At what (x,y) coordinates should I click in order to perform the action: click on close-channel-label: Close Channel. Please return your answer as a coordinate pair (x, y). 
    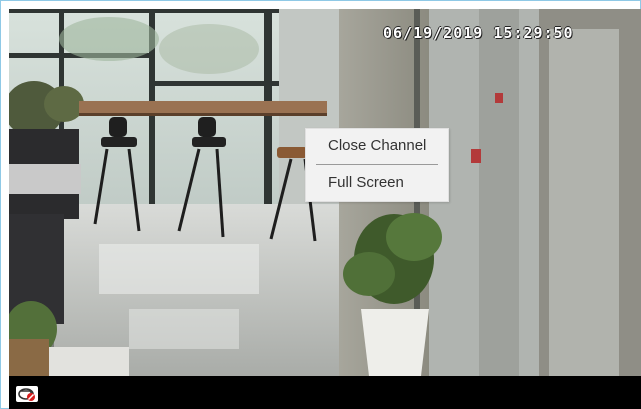
    Looking at the image, I should click on (377, 145).